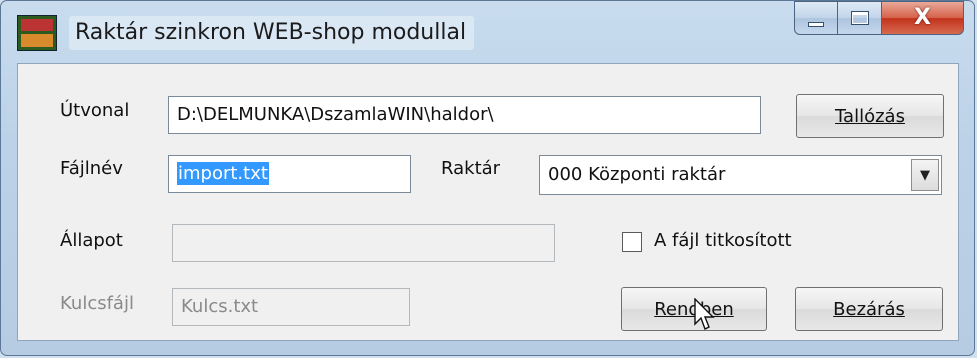 The width and height of the screenshot is (977, 358). Describe the element at coordinates (816, 18) in the screenshot. I see `minimize-button` at that location.